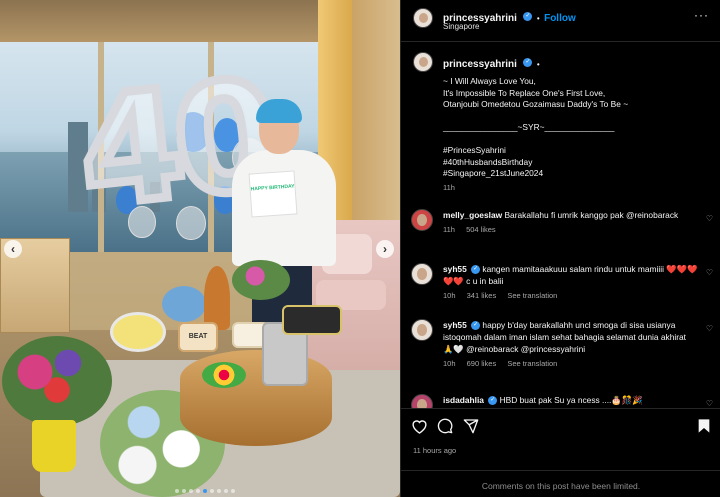 The height and width of the screenshot is (497, 720). Describe the element at coordinates (461, 26) in the screenshot. I see `location-link: Singapore` at that location.